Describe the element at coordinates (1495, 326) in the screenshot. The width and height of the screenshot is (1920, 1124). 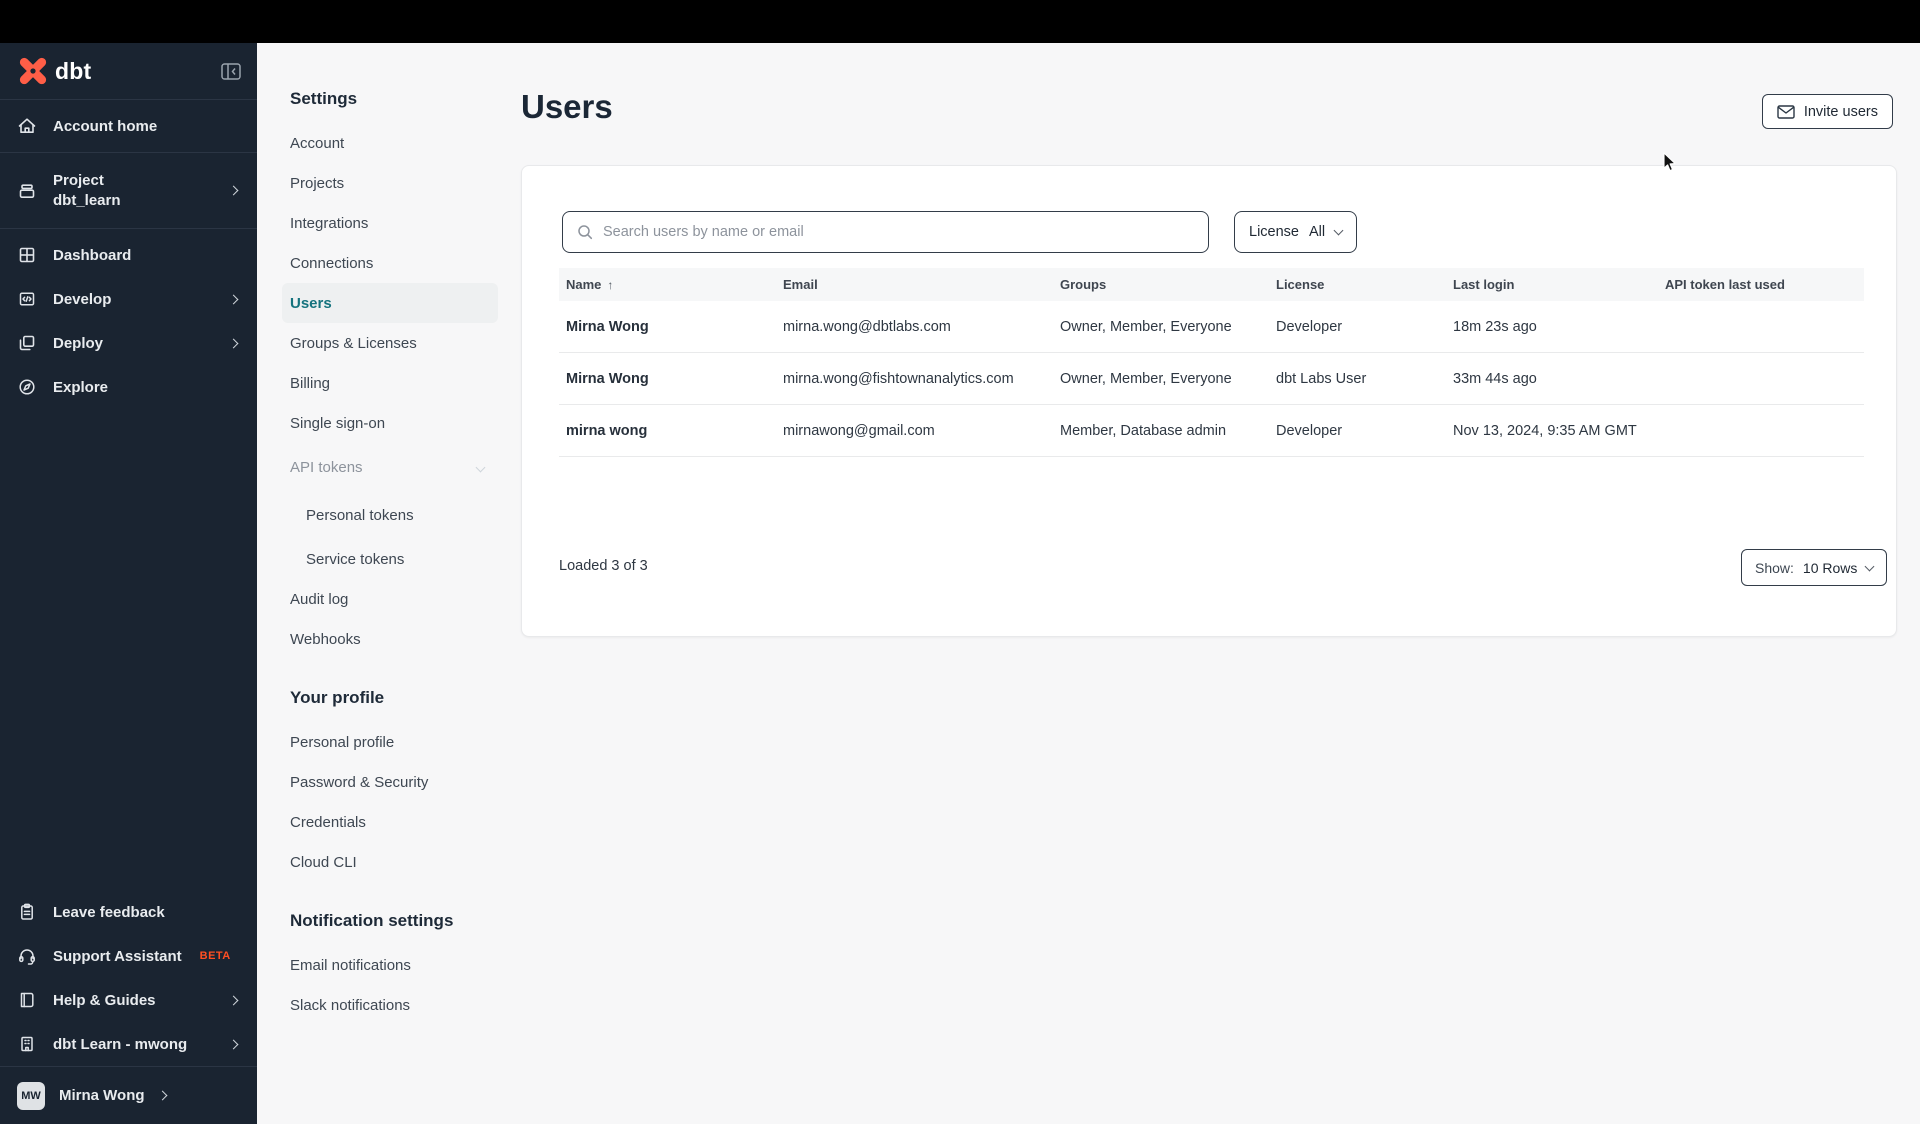
I see `cell-last-login: 18m 23s ago` at that location.